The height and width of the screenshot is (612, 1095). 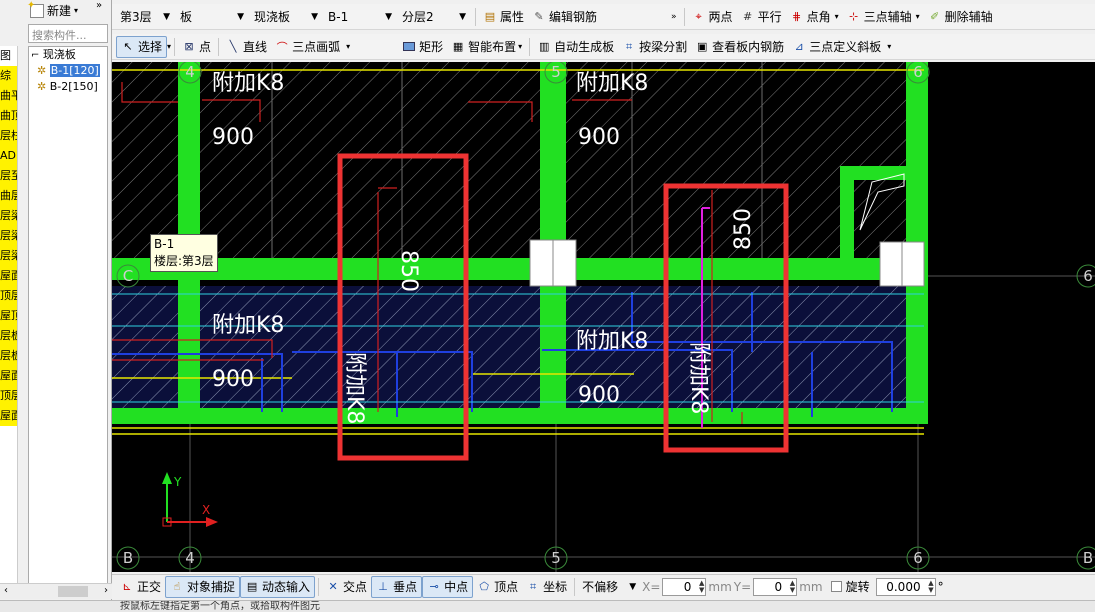 I want to click on rect-button: 矩形, so click(x=422, y=47).